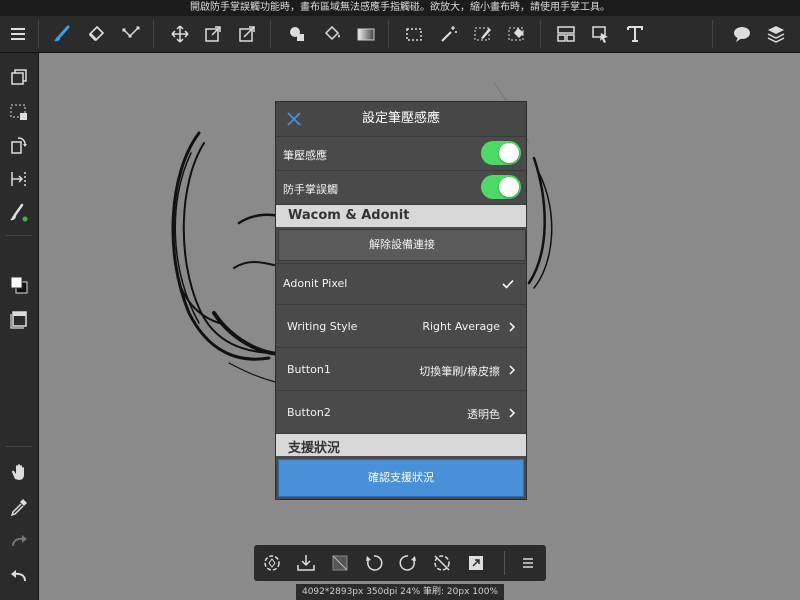  What do you see at coordinates (635, 34) in the screenshot?
I see `text-icon` at bounding box center [635, 34].